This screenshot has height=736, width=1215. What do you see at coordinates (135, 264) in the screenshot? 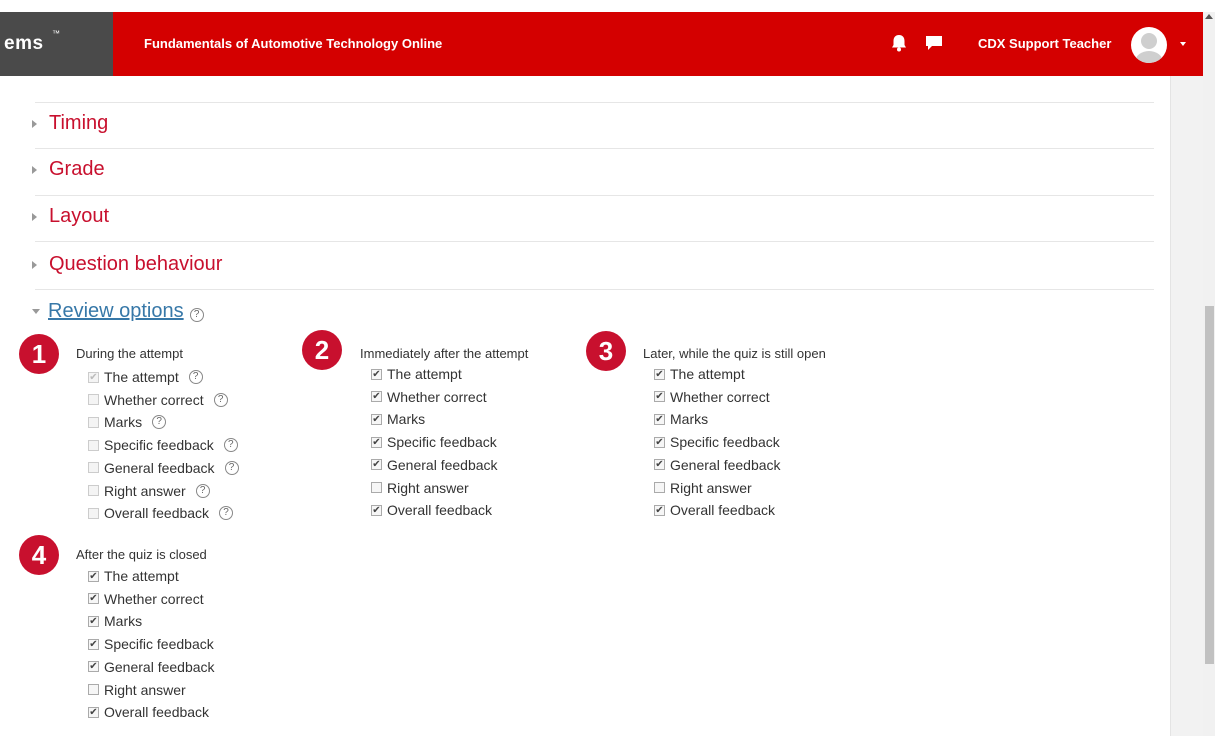
I see `section-label: Question behaviour` at bounding box center [135, 264].